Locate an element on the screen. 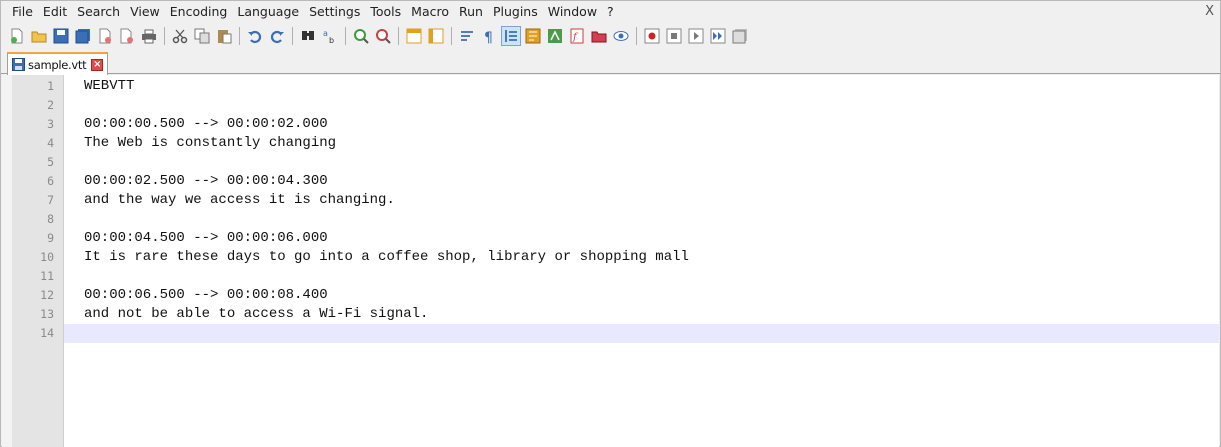  undo-icon is located at coordinates (255, 37).